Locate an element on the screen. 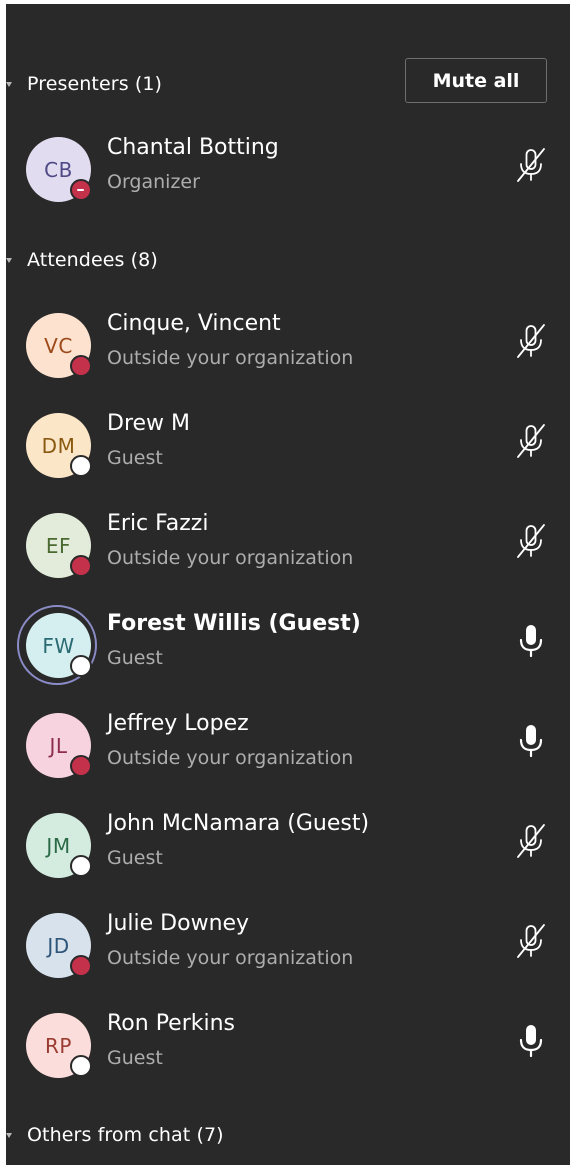 Image resolution: width=570 pixels, height=1165 pixels. participant-name: Forest Willis (Guest) is located at coordinates (234, 623).